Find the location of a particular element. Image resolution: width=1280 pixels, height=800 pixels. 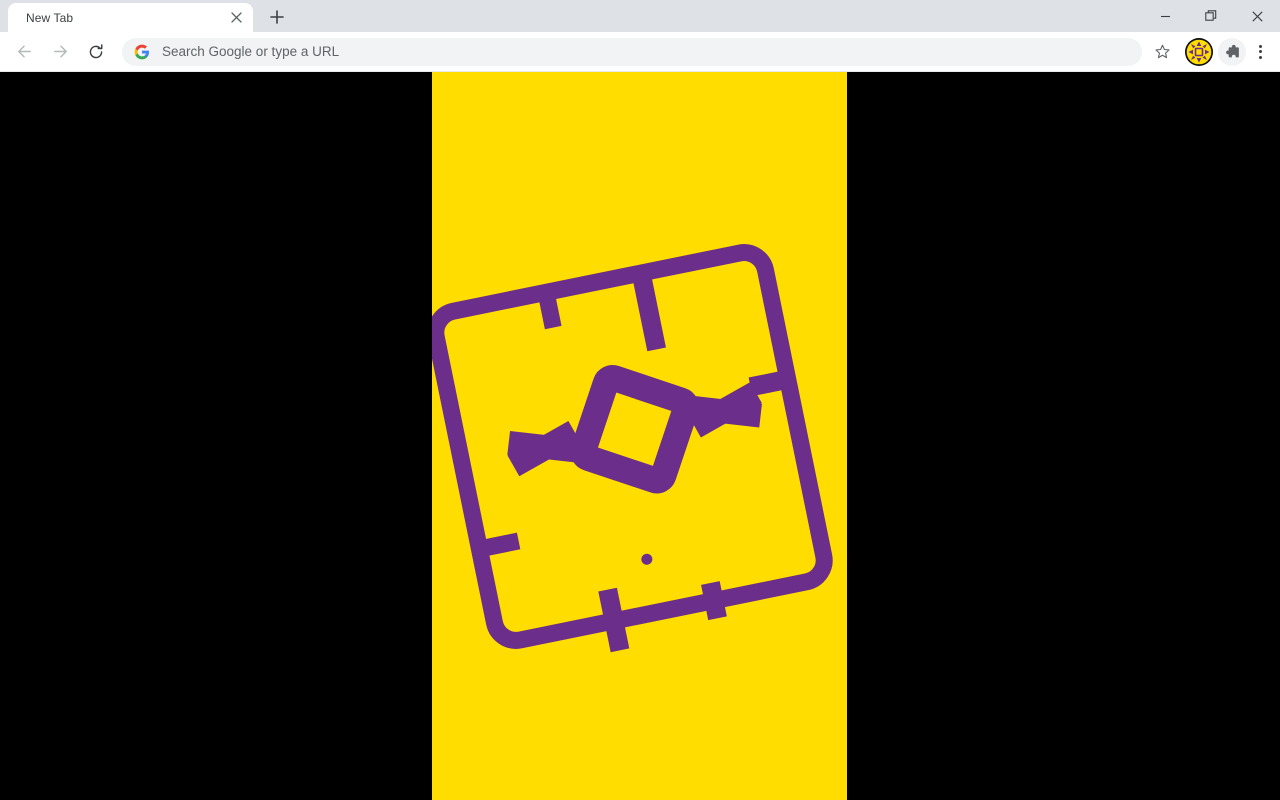

new-tab-button is located at coordinates (277, 17).